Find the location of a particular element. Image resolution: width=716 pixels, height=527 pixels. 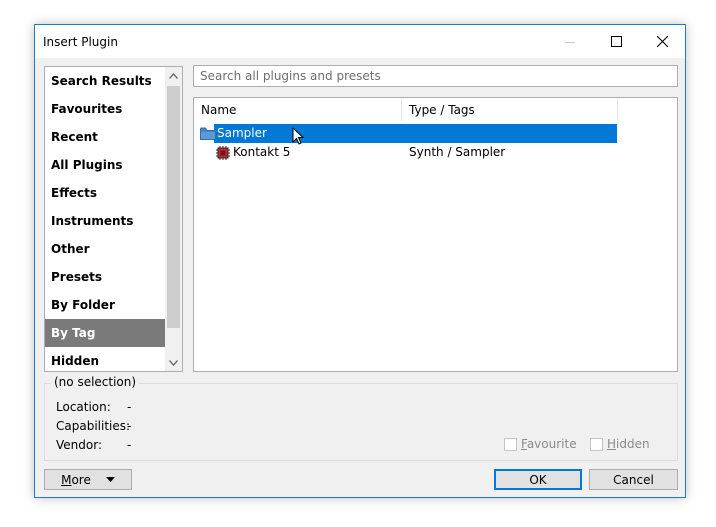

ok-button: OK is located at coordinates (538, 479).